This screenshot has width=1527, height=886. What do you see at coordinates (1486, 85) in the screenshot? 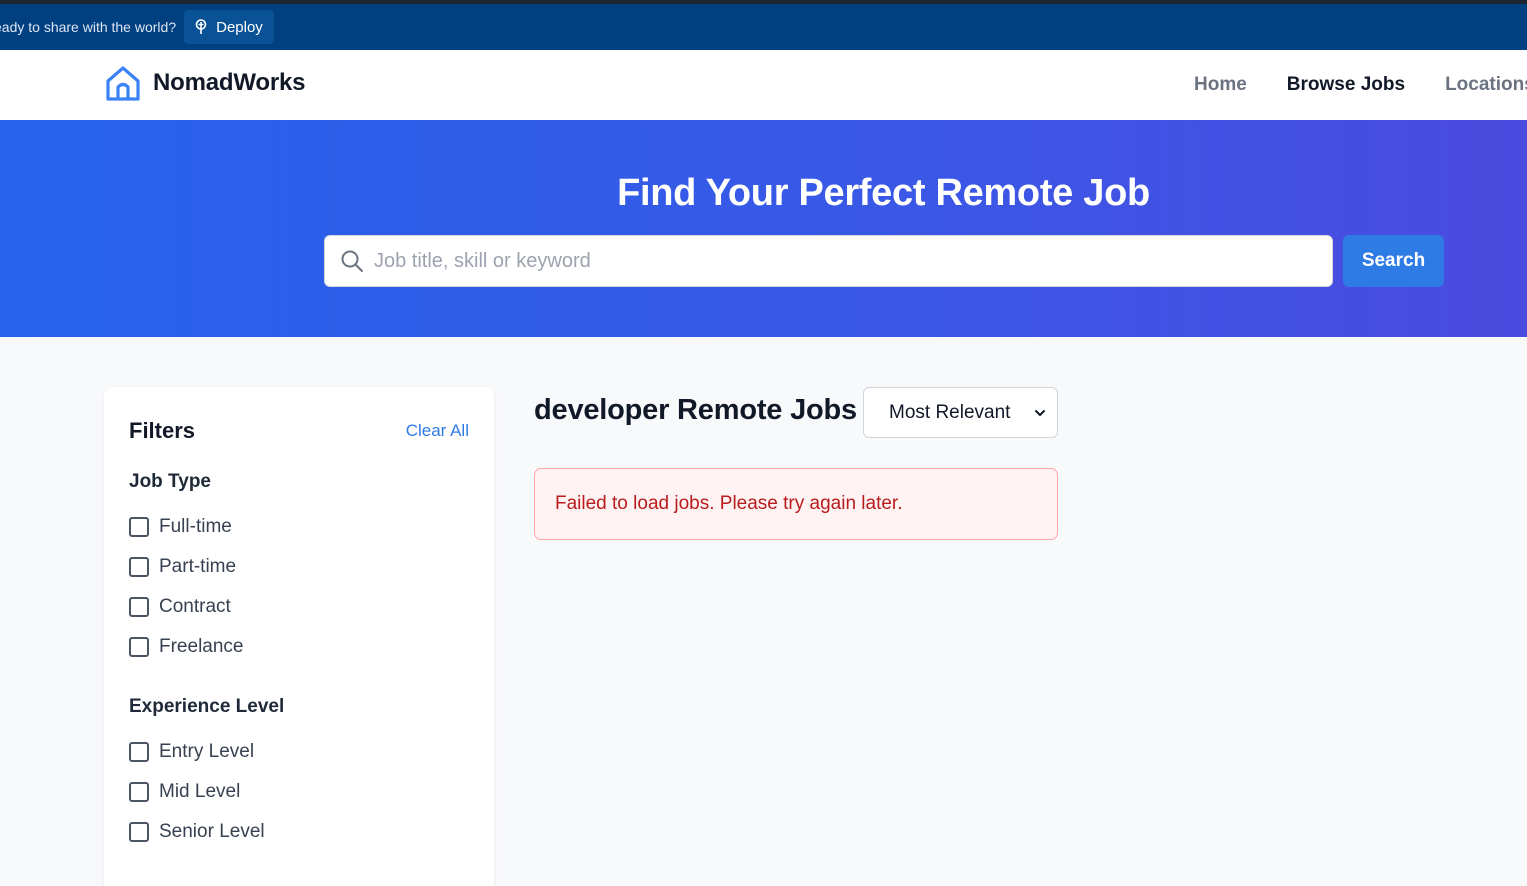
I see `nav-link-locations: Locations` at bounding box center [1486, 85].